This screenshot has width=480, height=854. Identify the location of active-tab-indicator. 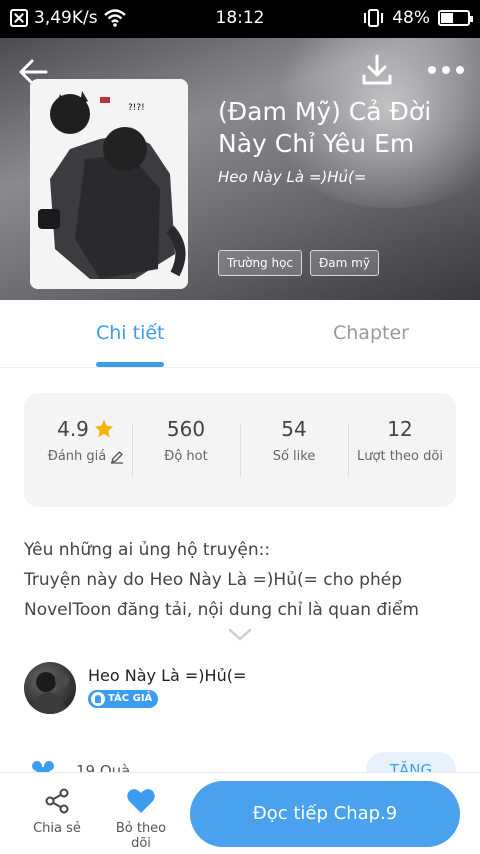
(130, 364).